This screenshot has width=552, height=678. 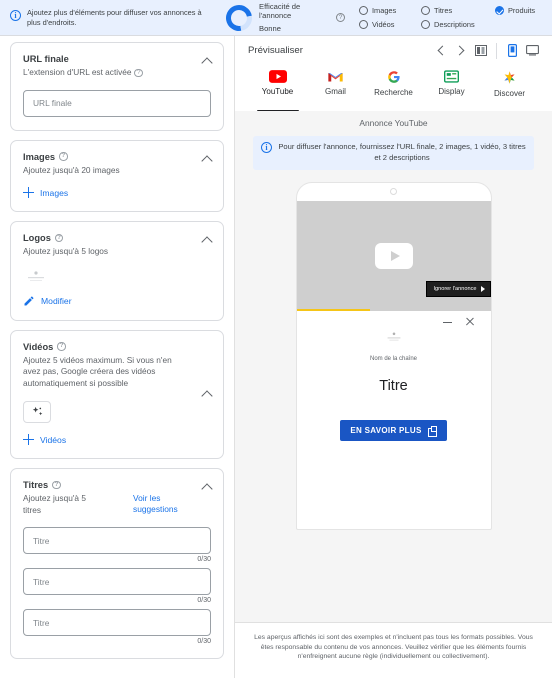 I want to click on card-title-text: Titres, so click(x=36, y=485).